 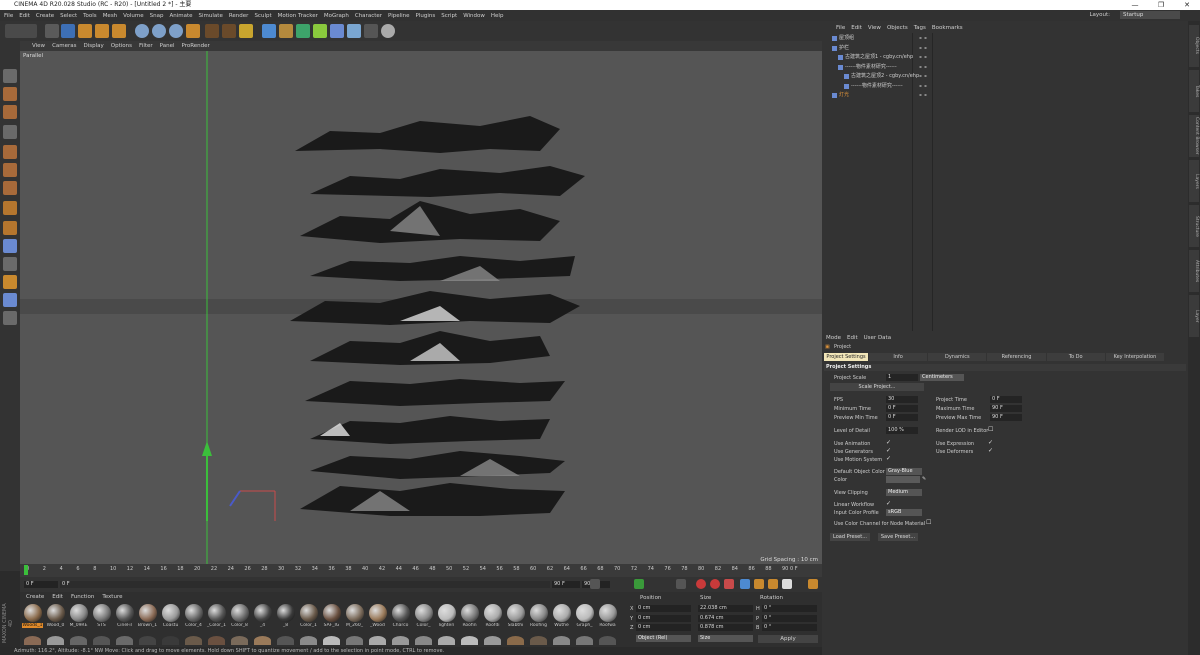 I want to click on material-swatch: Roofin, so click(x=469, y=616).